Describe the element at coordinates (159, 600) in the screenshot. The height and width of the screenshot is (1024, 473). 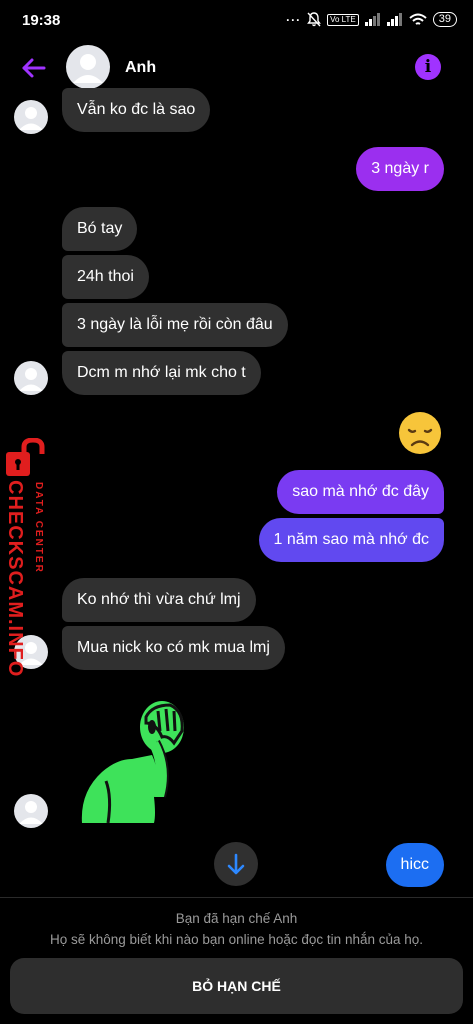
I see `incoming-message: Ko nhớ thì vừa chứ lmj` at that location.